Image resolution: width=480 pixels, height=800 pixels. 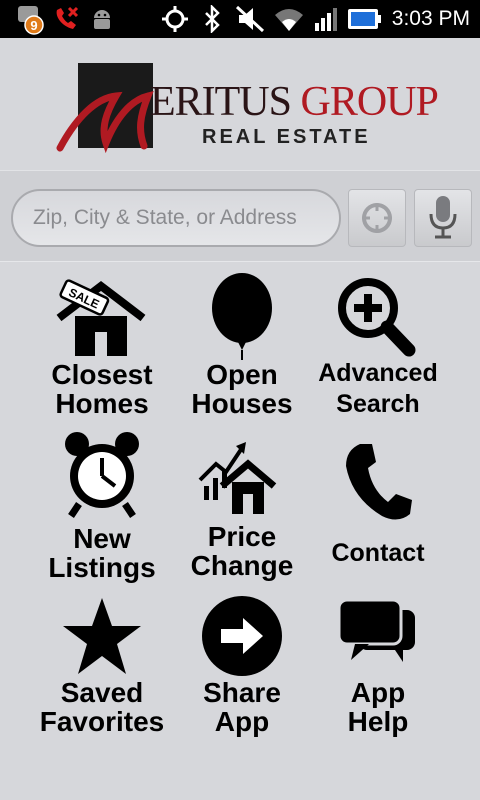 I want to click on muted-icon, so click(x=250, y=19).